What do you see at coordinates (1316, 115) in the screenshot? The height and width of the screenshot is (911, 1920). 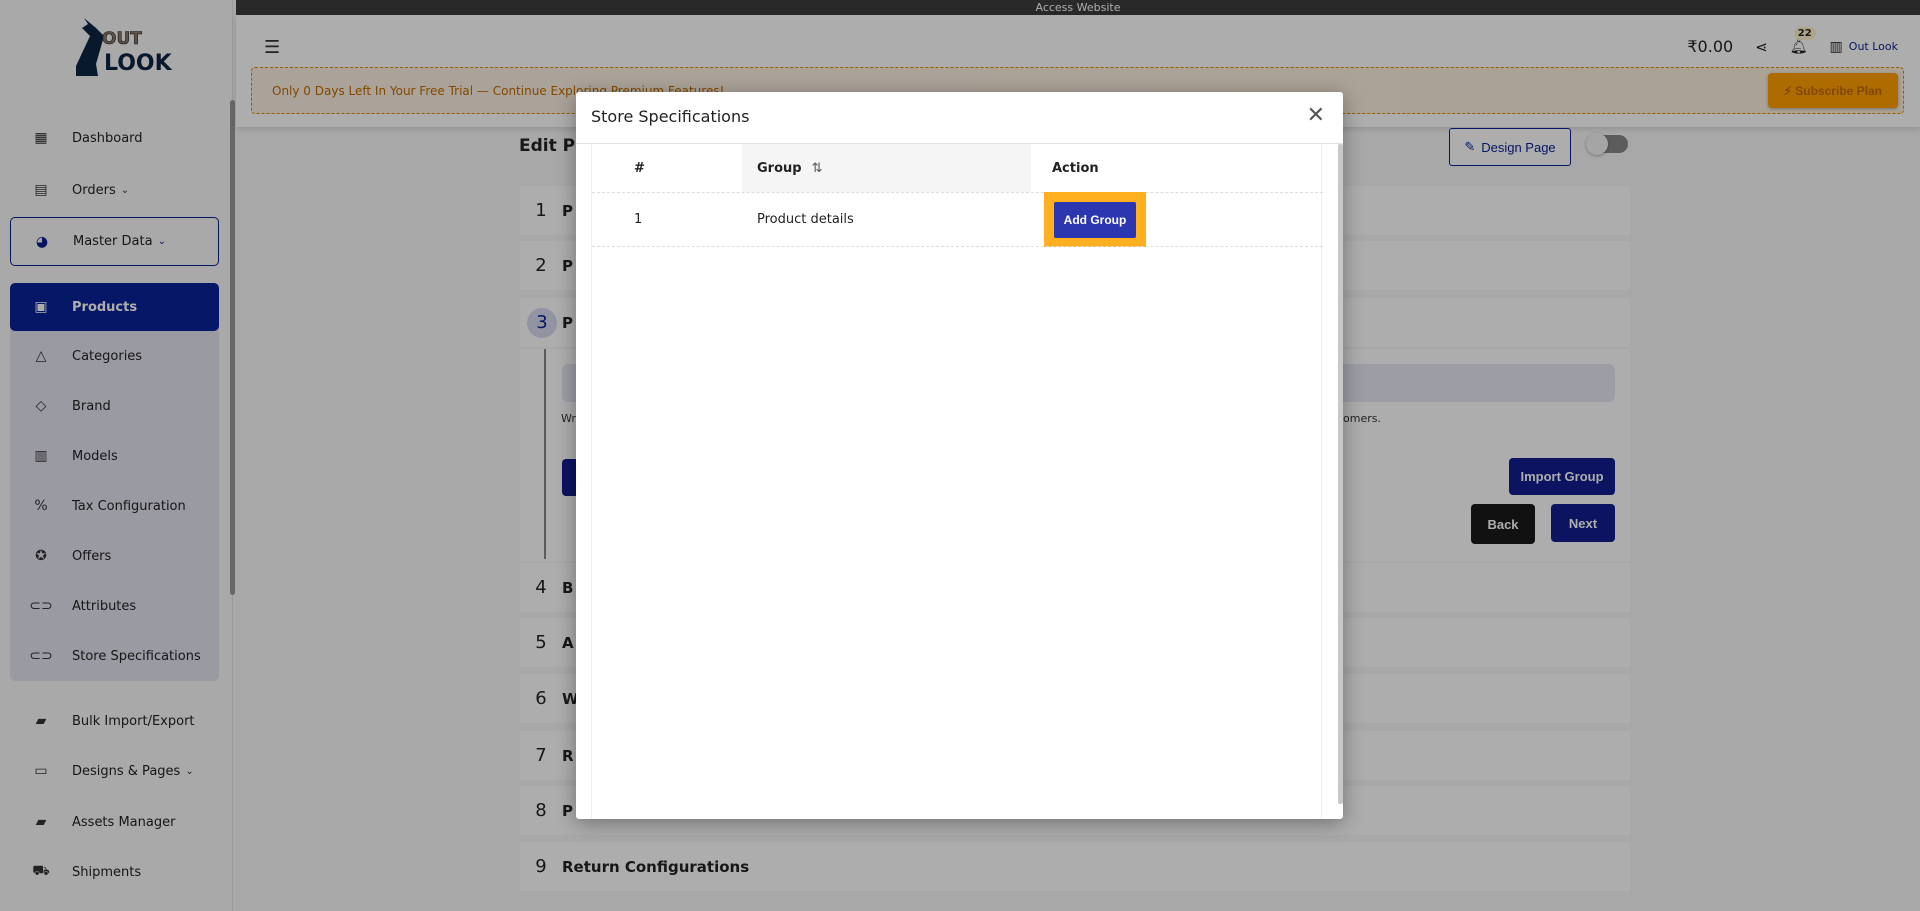 I see `close-icon: ✕` at bounding box center [1316, 115].